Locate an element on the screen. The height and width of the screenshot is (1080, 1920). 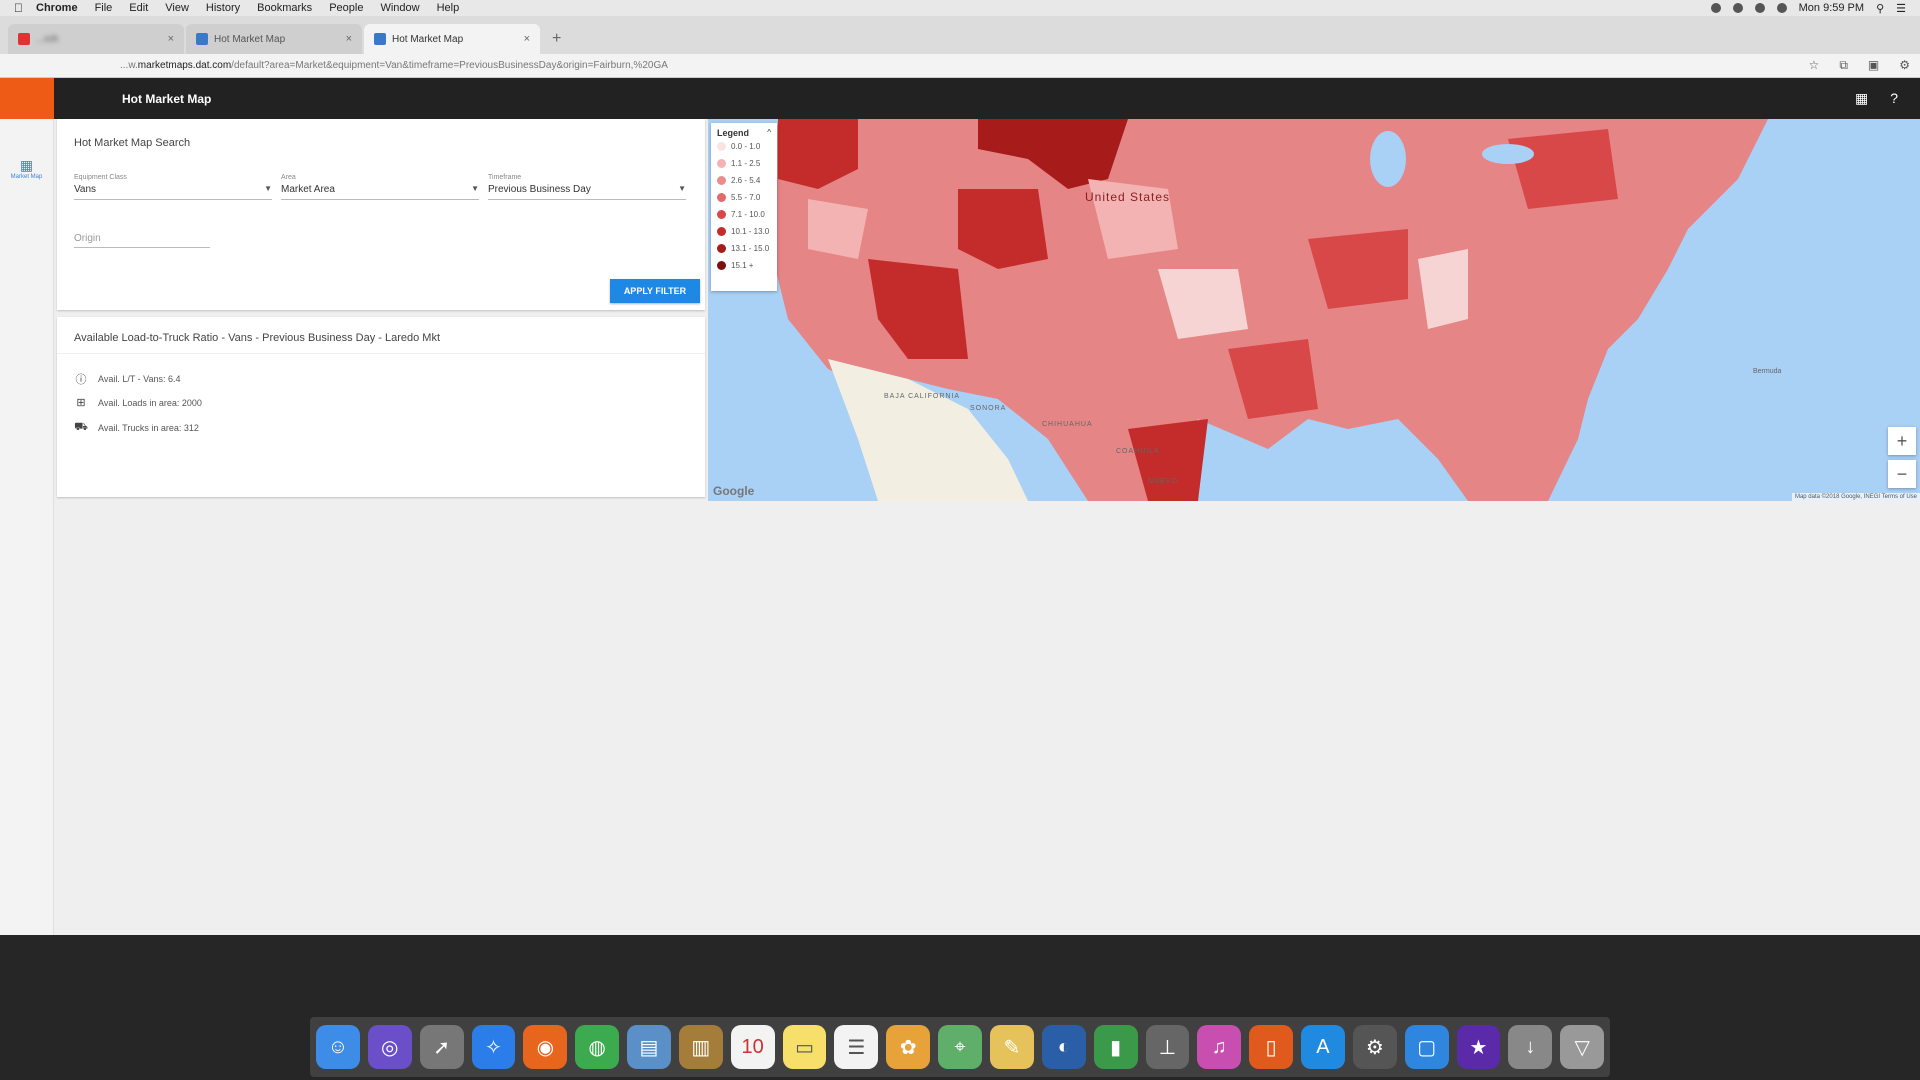
stat-text: Avail. L/T - Vans: 6.4 is located at coordinates (139, 379).